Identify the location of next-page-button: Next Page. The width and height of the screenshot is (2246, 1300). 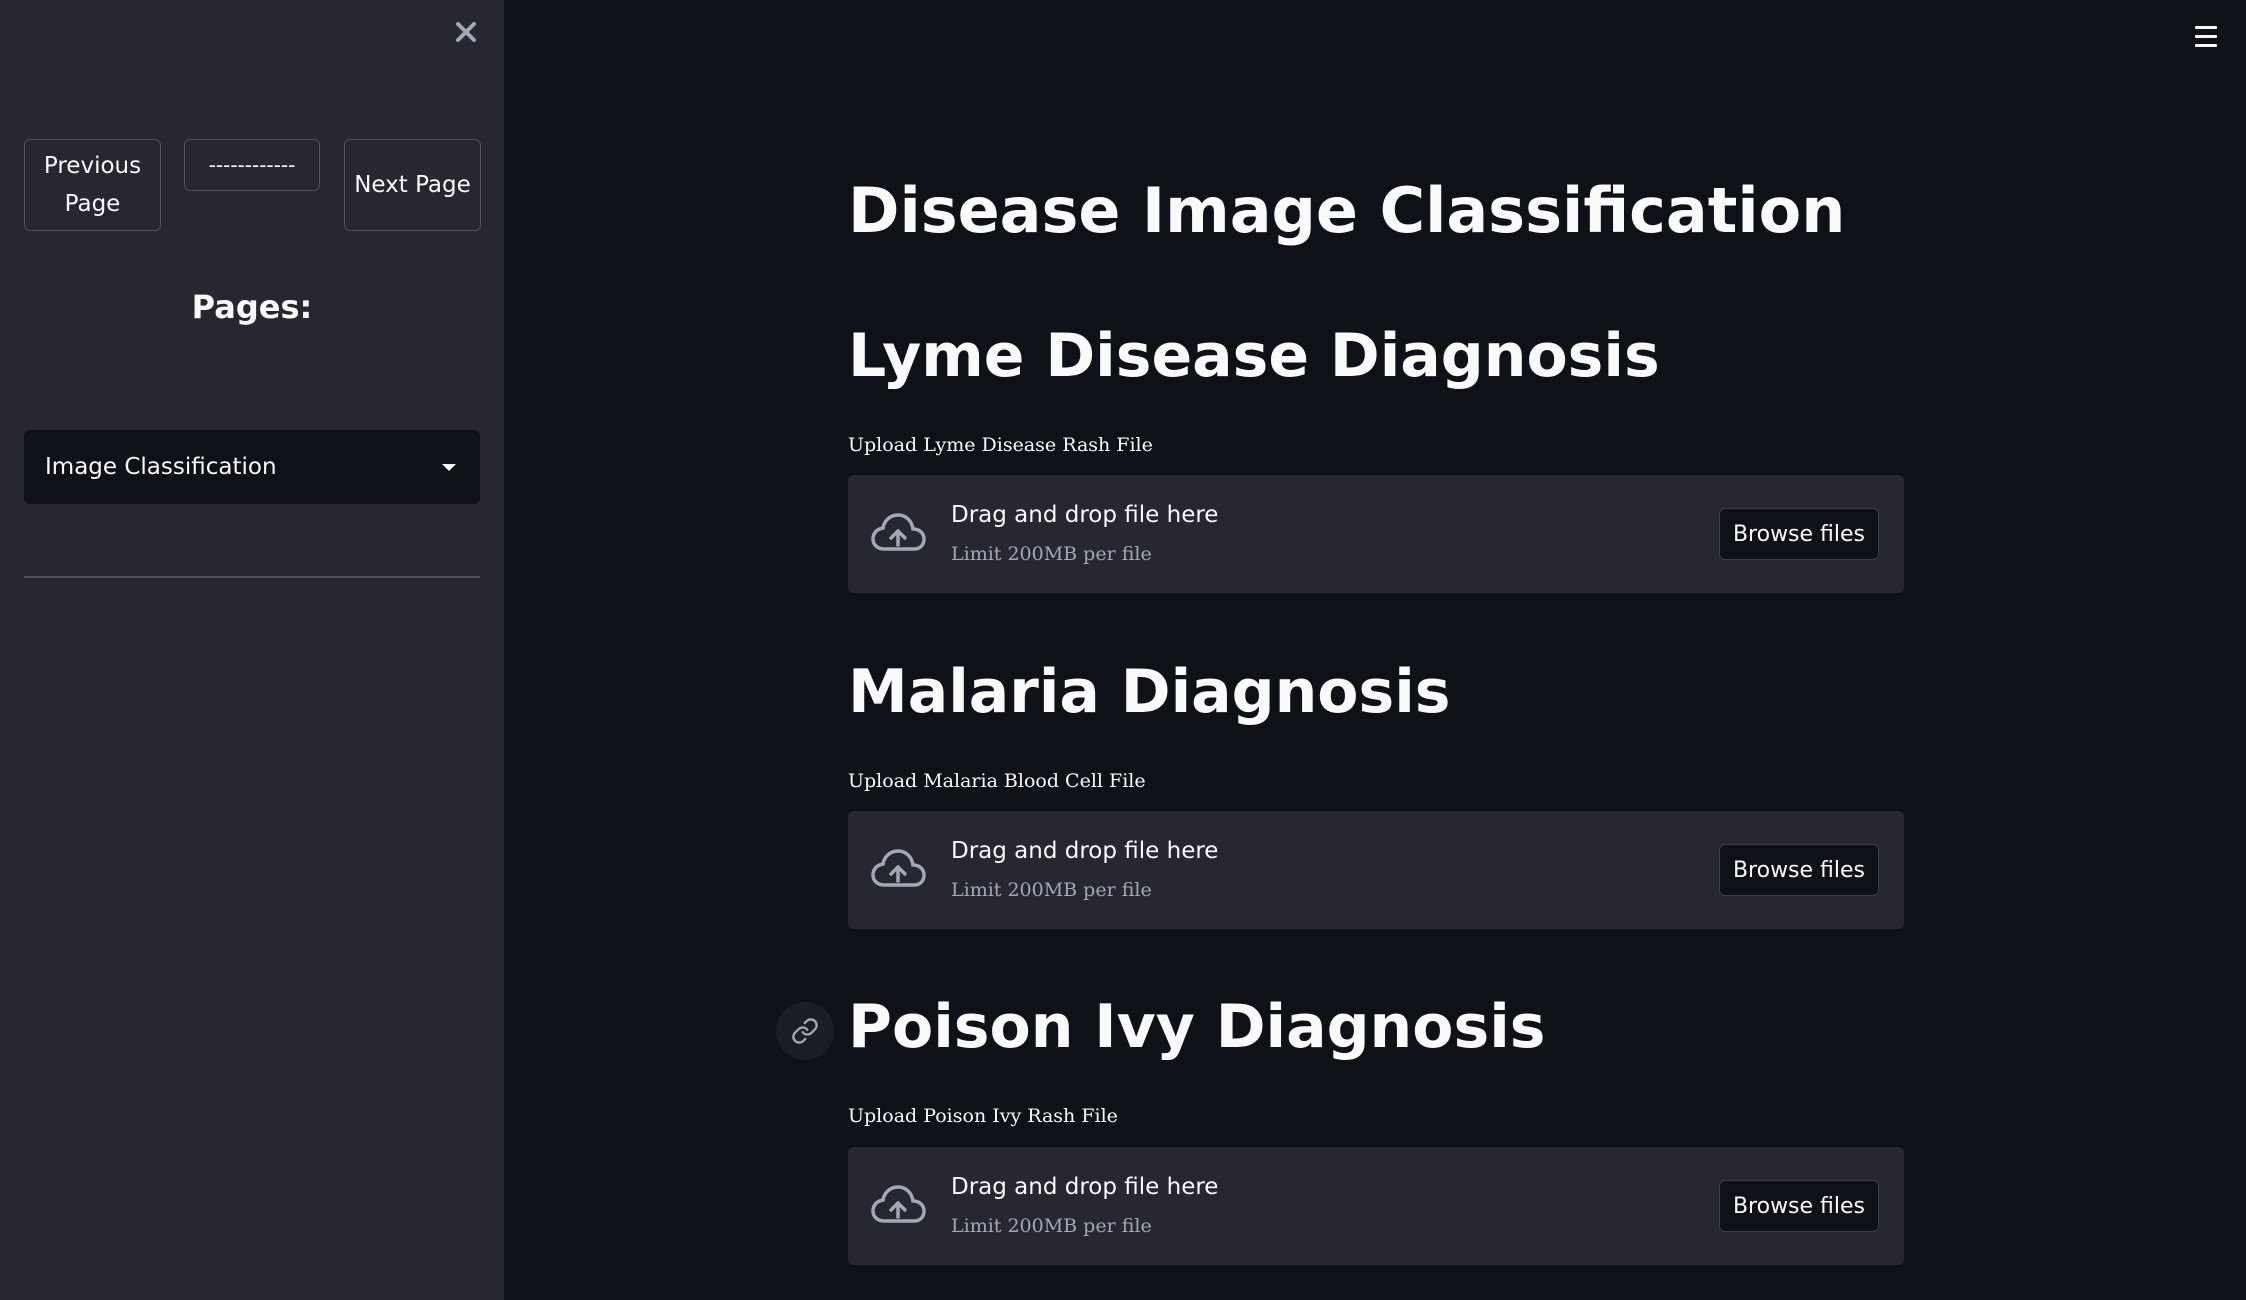
(412, 185).